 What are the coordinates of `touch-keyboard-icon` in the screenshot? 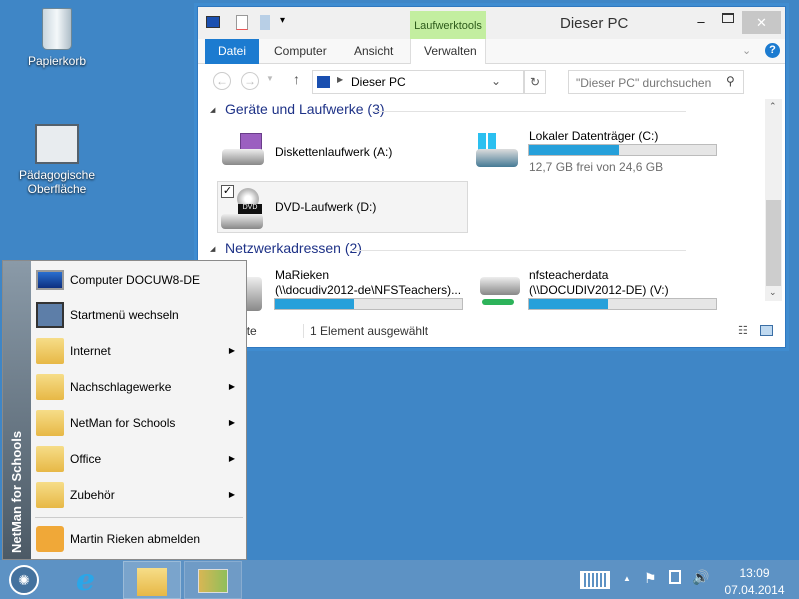 It's located at (595, 580).